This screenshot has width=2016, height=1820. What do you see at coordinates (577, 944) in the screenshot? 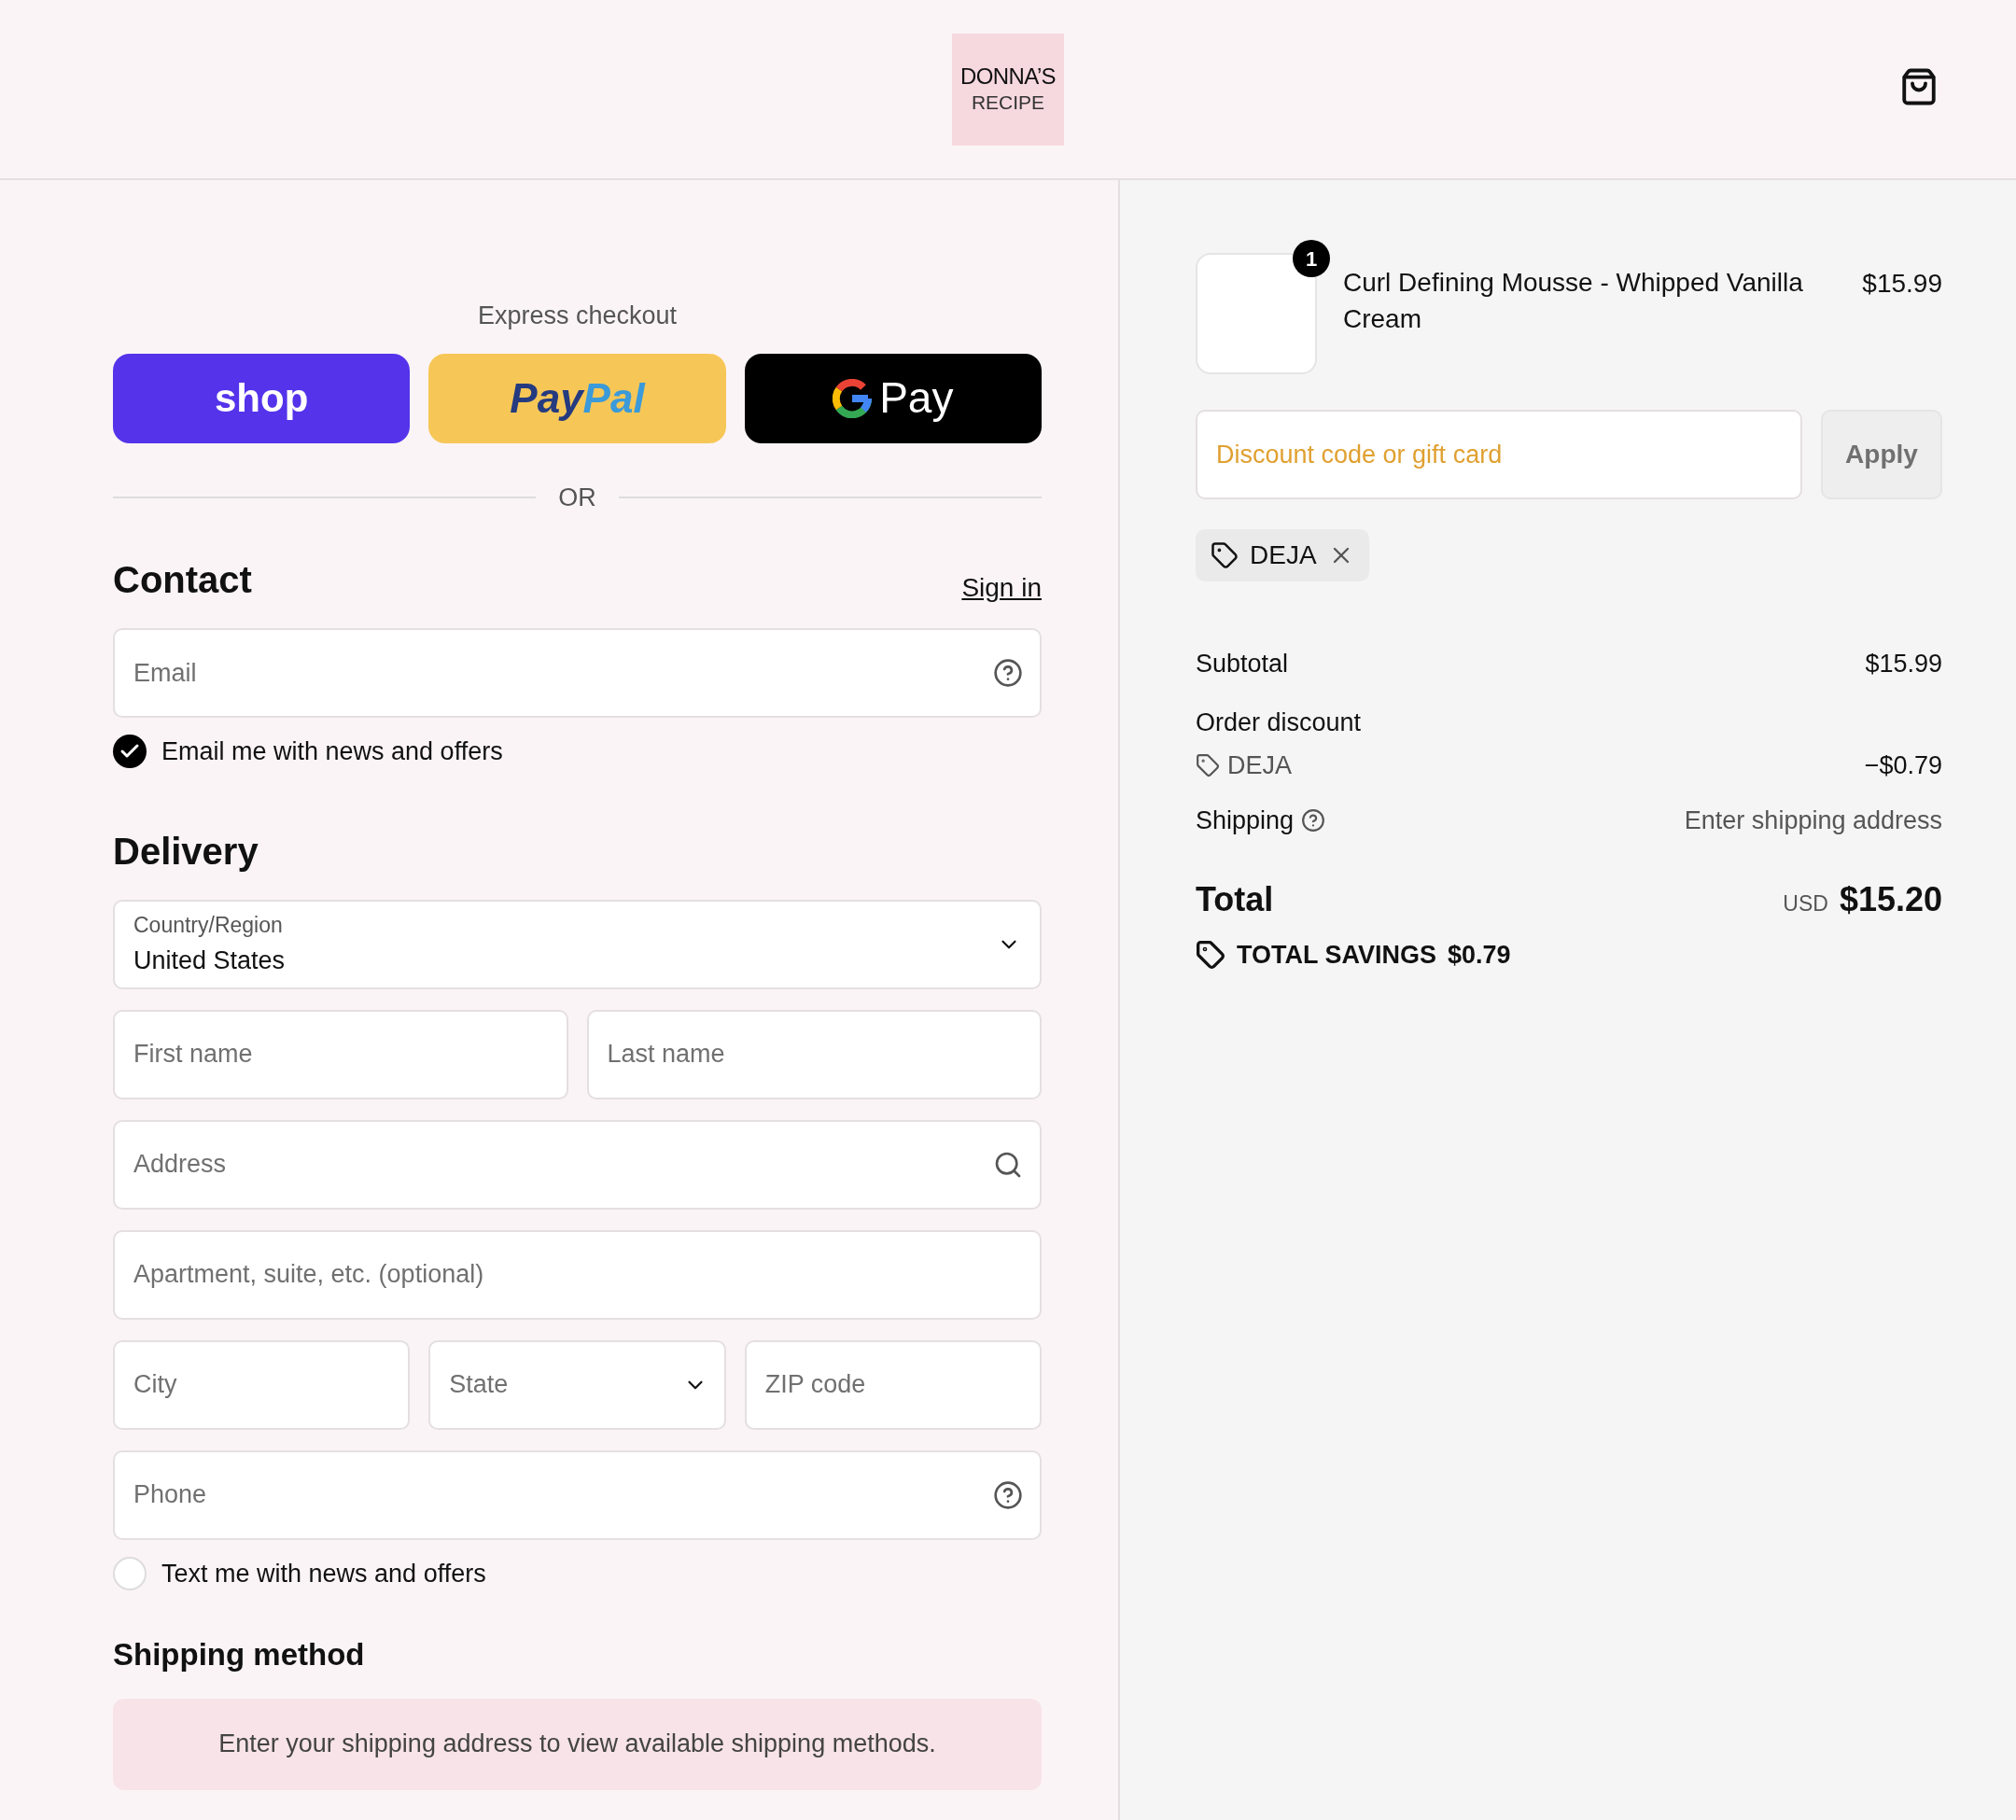
I see `country-select: Country/Region United States` at bounding box center [577, 944].